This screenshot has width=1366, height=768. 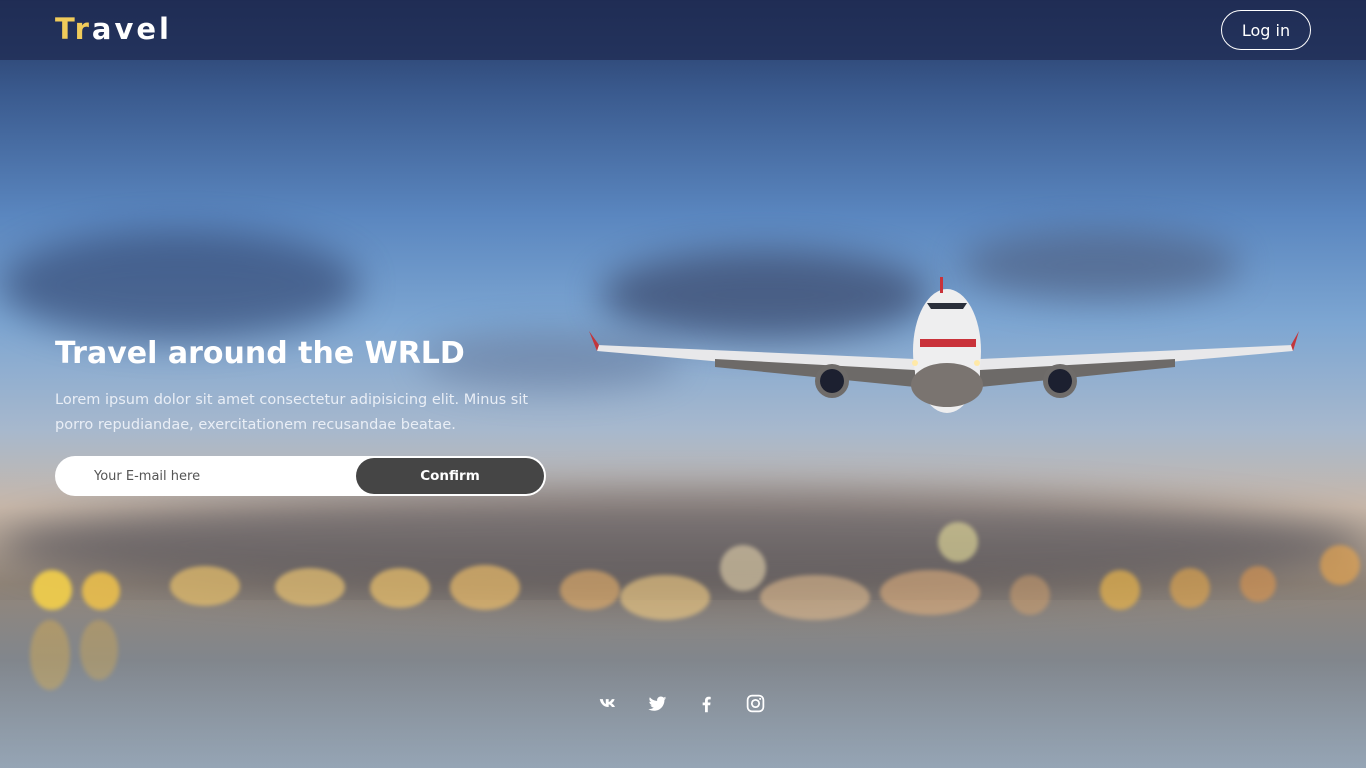 I want to click on twitter-icon, so click(x=657, y=703).